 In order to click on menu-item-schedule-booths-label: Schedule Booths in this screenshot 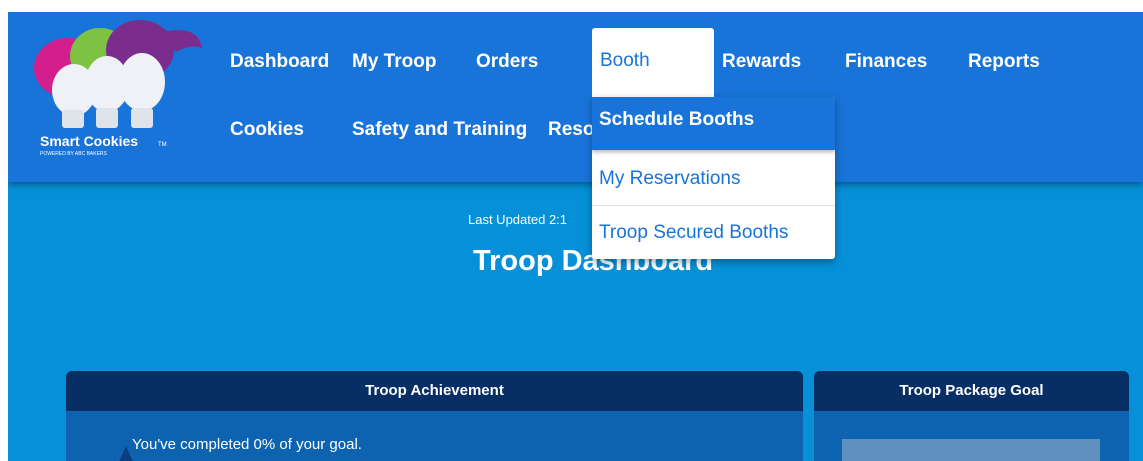, I will do `click(677, 119)`.